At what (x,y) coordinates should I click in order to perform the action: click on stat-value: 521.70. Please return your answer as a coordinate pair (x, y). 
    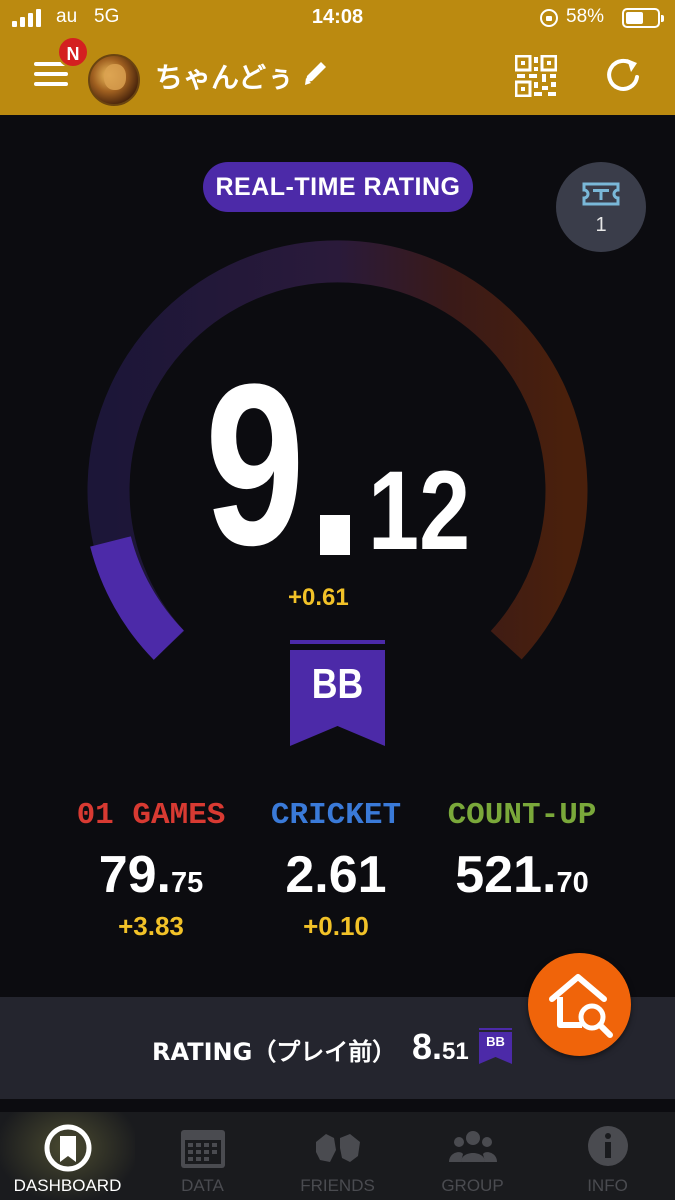
    Looking at the image, I should click on (522, 875).